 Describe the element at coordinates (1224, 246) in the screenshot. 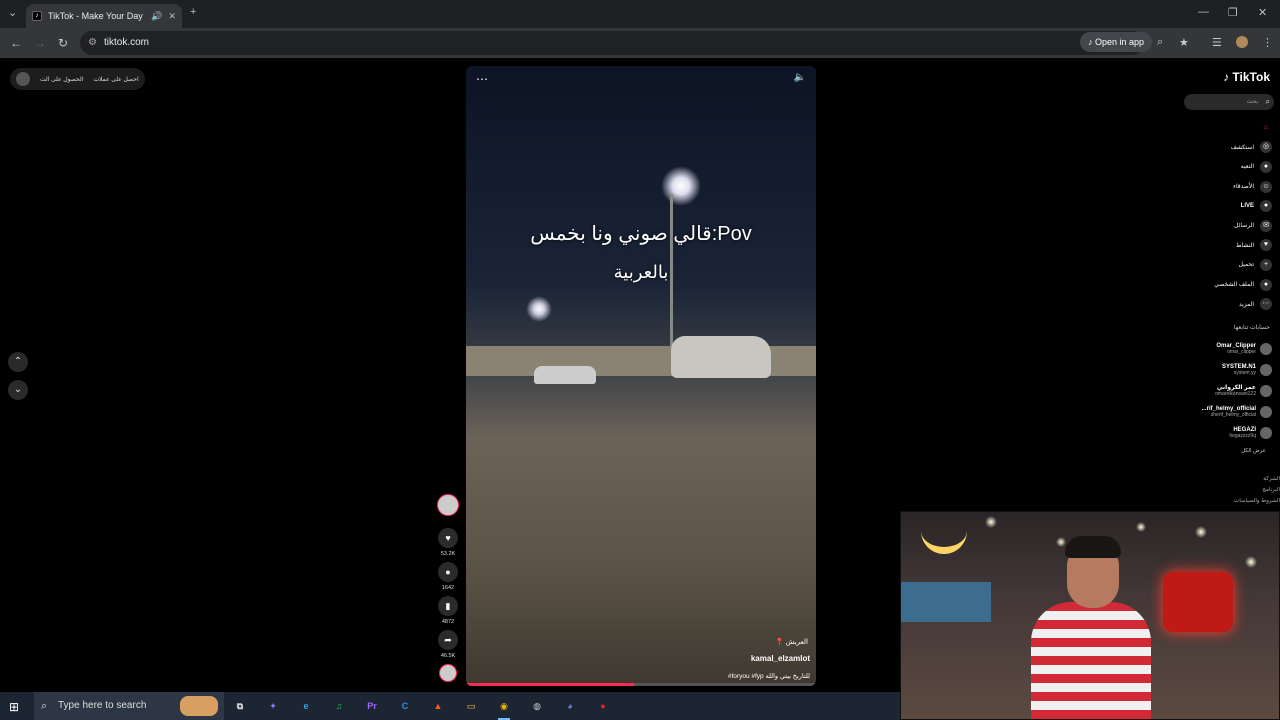

I see `sidebar-item-activity: النشاط ♥` at that location.